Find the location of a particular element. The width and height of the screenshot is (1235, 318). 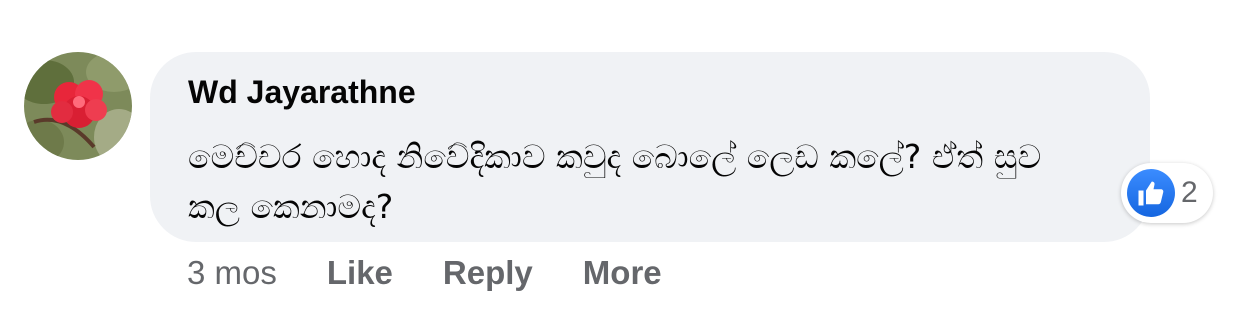

reaction-summary: 2 is located at coordinates (1167, 193).